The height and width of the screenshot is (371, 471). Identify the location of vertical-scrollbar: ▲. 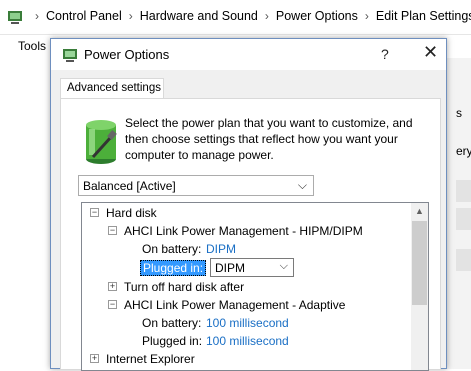
(419, 286).